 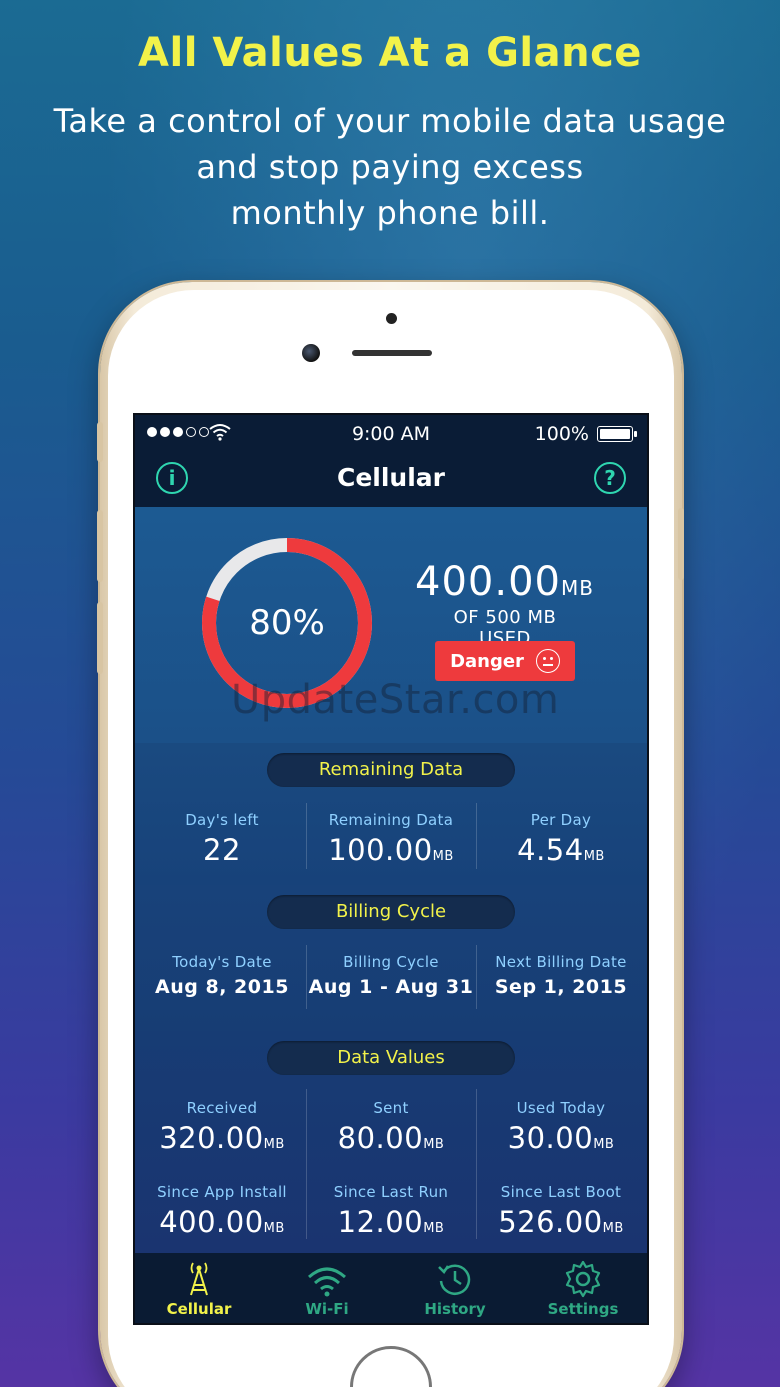 I want to click on battery-percent: 100%, so click(x=561, y=434).